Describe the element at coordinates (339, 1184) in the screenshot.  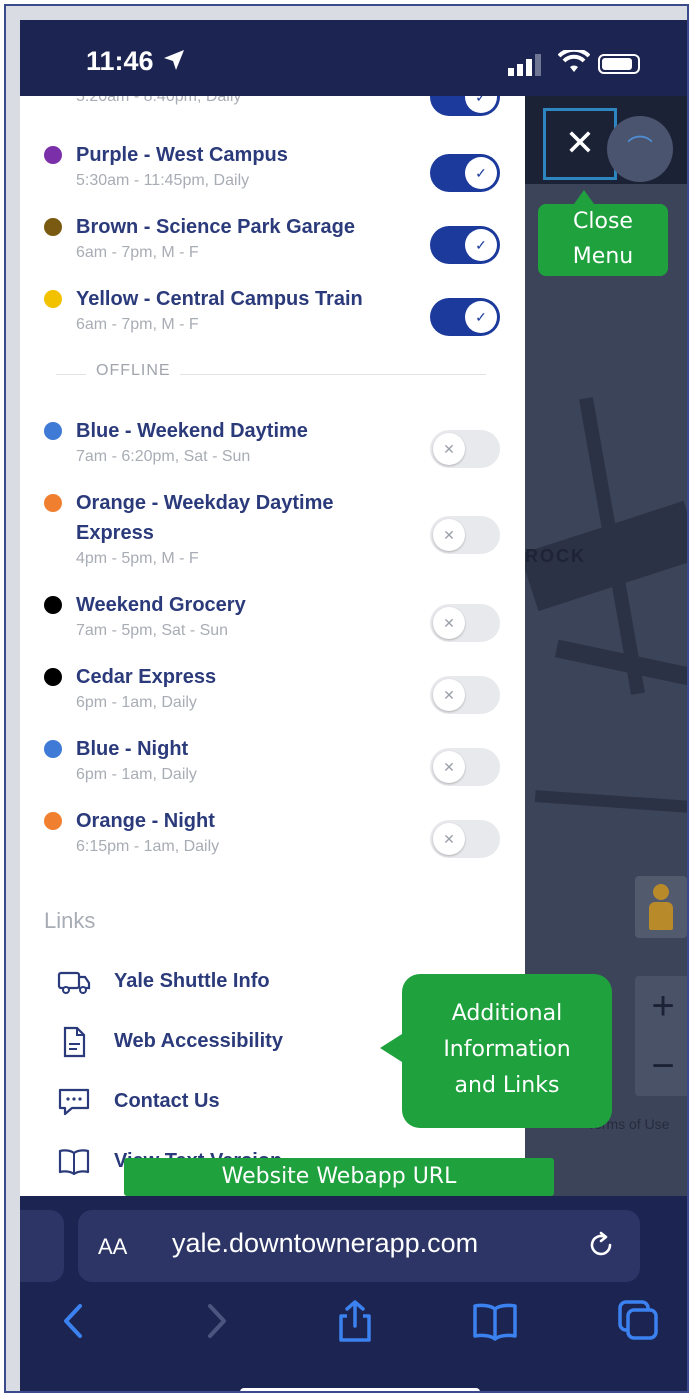
I see `webapp-url-callout: Website Webapp URL` at that location.